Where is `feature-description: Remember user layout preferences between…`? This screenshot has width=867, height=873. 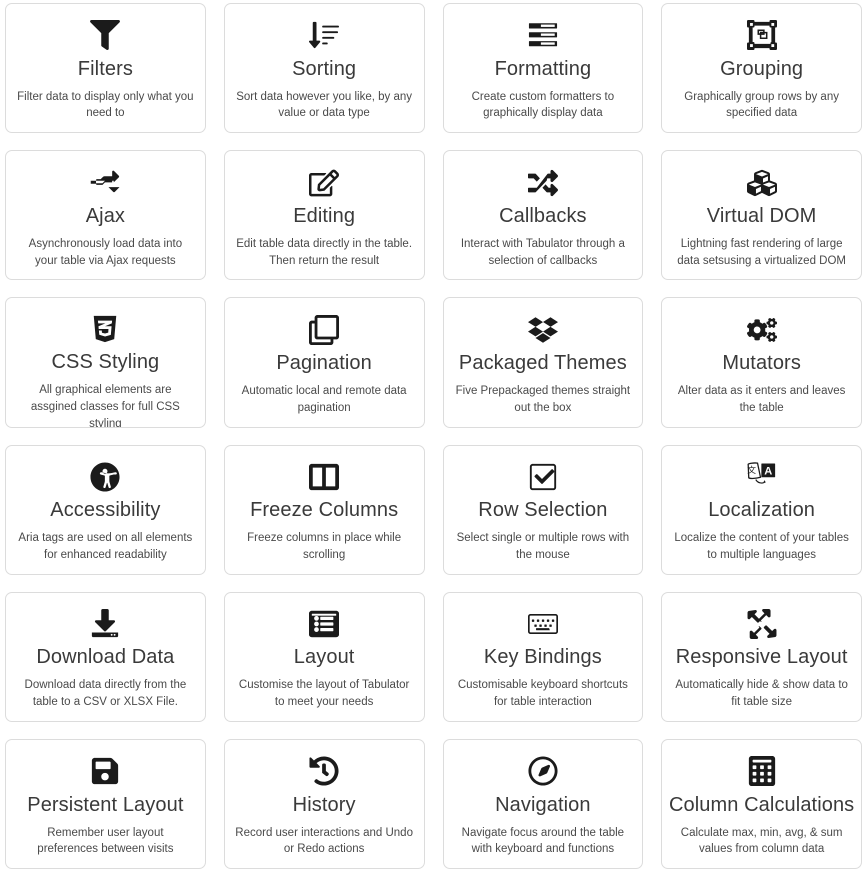
feature-description: Remember user layout preferences between… is located at coordinates (105, 841).